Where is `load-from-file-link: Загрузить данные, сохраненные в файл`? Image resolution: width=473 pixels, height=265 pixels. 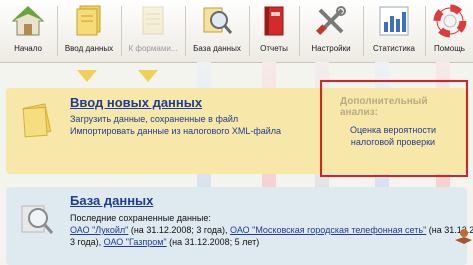 load-from-file-link: Загрузить данные, сохраненные в файл is located at coordinates (154, 119).